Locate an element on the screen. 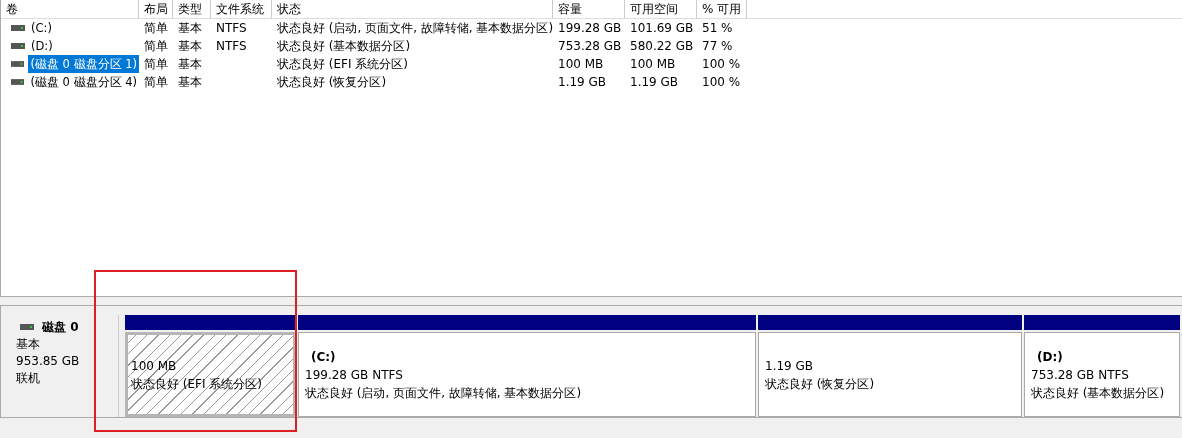 This screenshot has width=1182, height=438. column-header: 容量 is located at coordinates (589, 9).